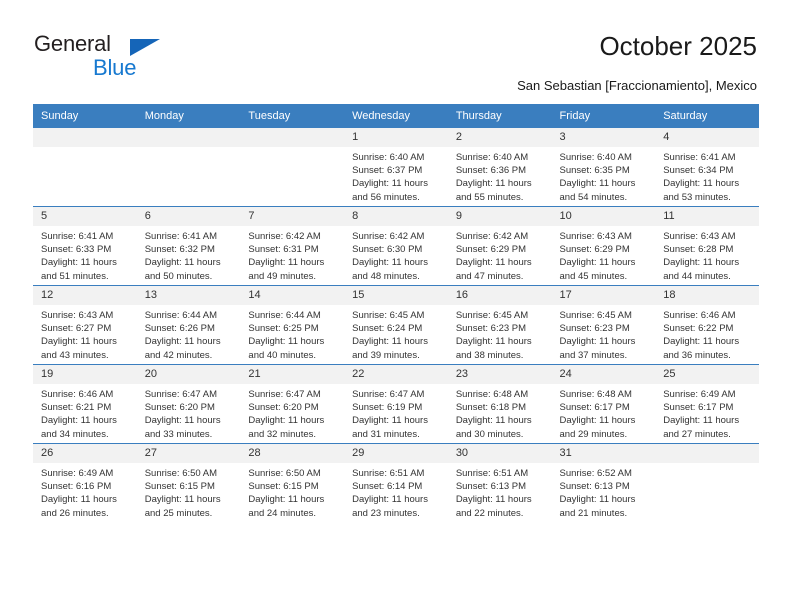 This screenshot has width=792, height=612. I want to click on sunset-text: Sunset: 6:17 PM, so click(698, 408).